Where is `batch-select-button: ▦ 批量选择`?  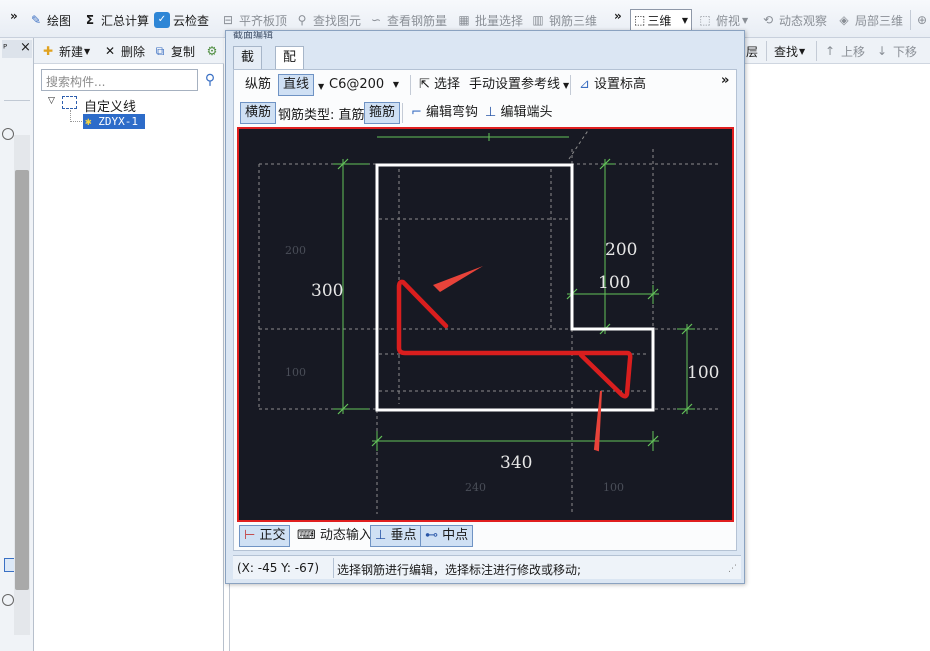
batch-select-button: ▦ 批量选择 is located at coordinates (489, 20).